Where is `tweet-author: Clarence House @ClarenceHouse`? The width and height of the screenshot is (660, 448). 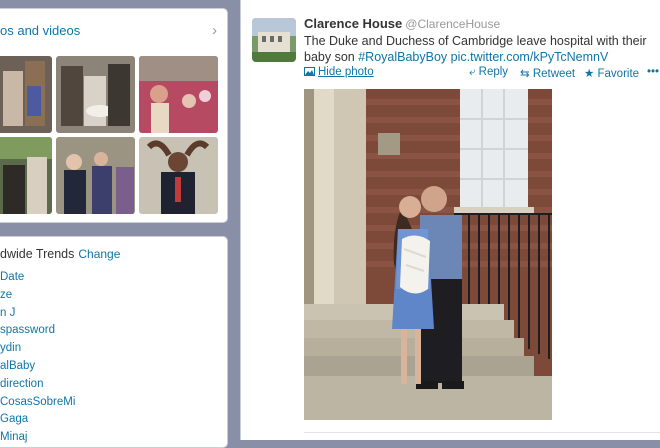 tweet-author: Clarence House @ClarenceHouse is located at coordinates (402, 23).